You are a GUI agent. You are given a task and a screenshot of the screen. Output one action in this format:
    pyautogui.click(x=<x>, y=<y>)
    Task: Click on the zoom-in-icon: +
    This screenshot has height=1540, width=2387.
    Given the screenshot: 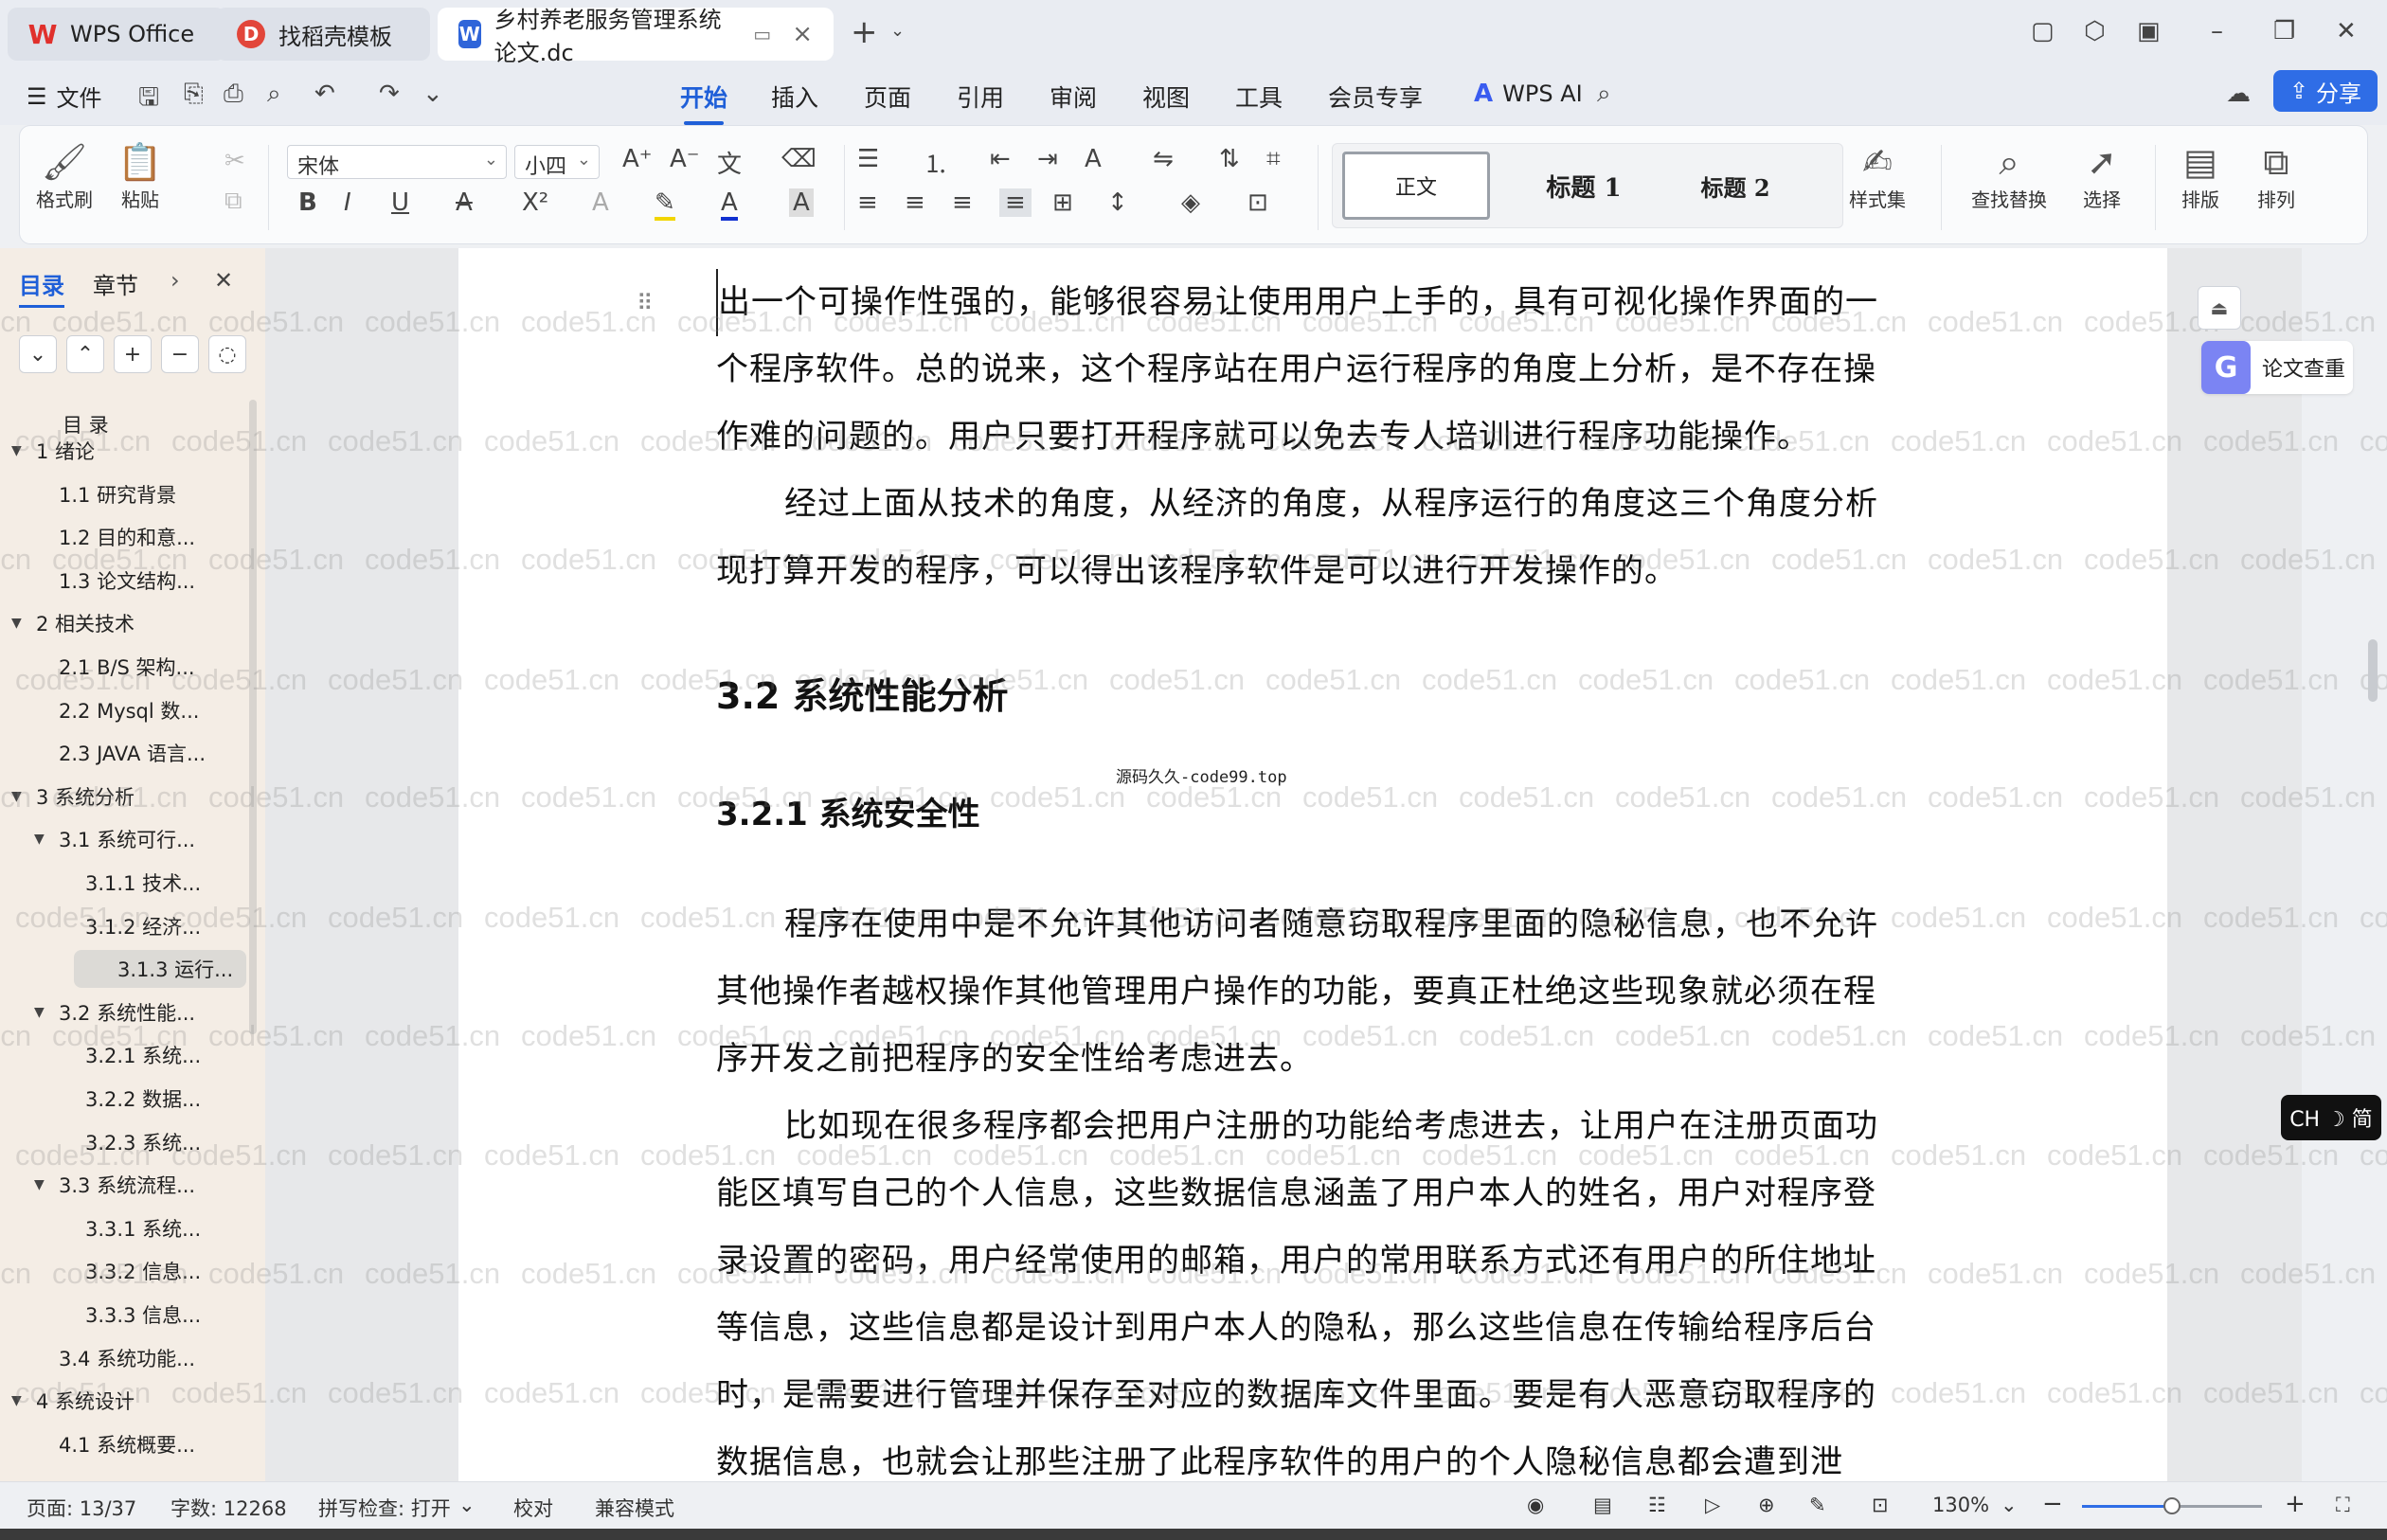 What is the action you would take?
    pyautogui.click(x=2295, y=1504)
    